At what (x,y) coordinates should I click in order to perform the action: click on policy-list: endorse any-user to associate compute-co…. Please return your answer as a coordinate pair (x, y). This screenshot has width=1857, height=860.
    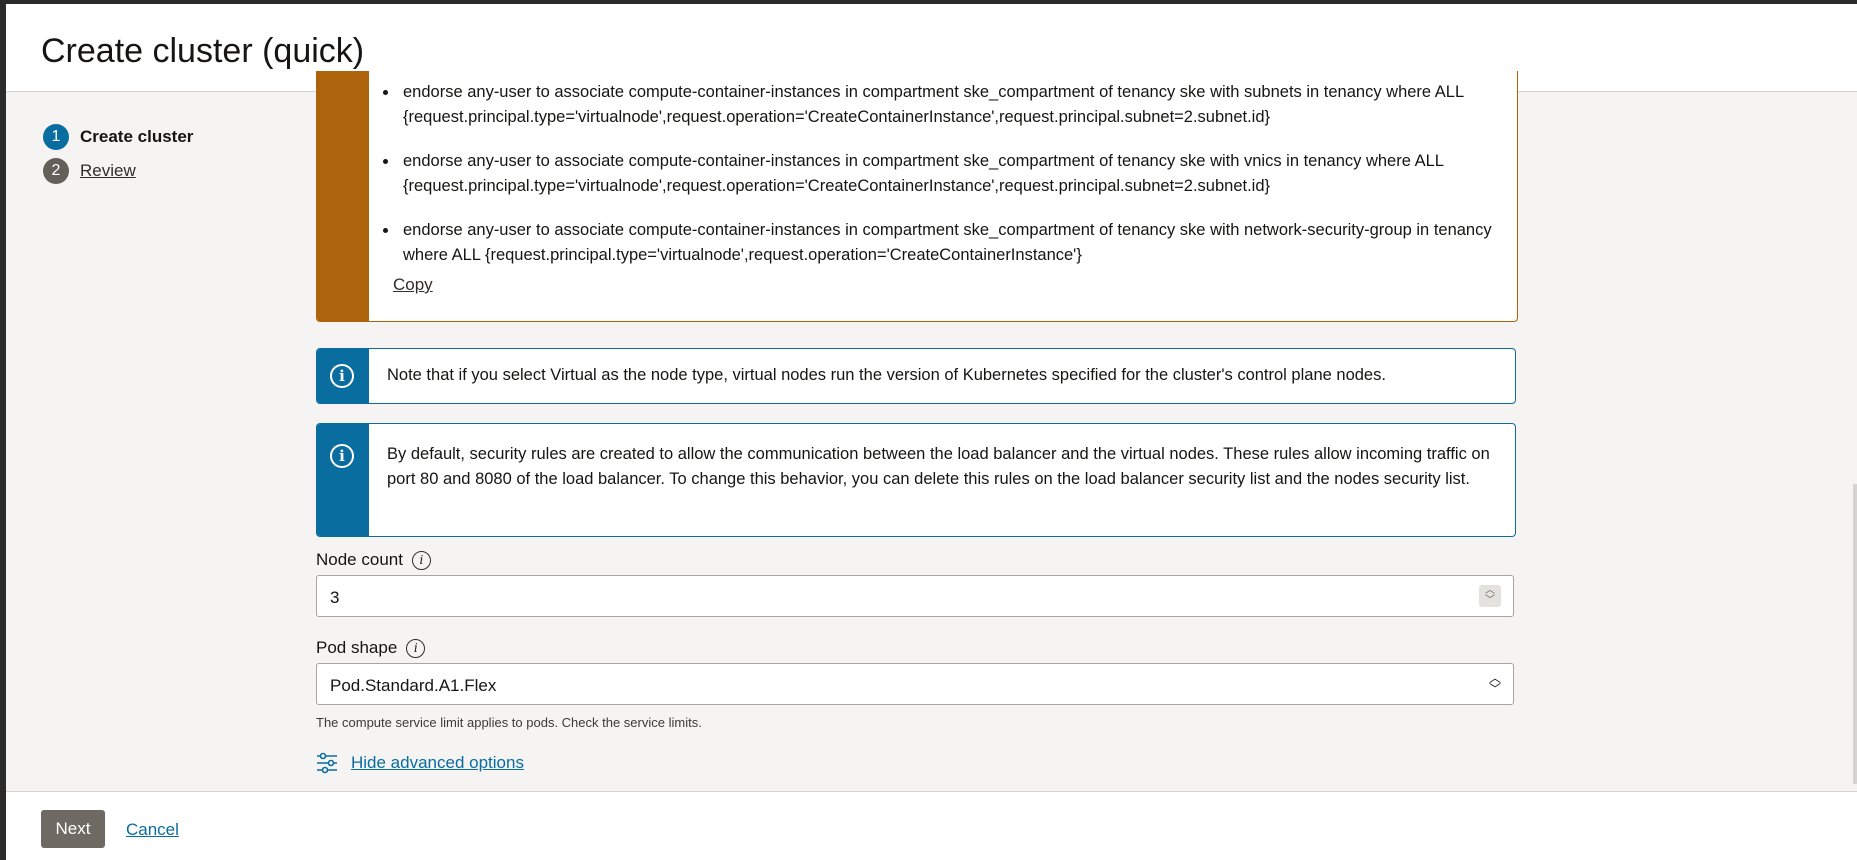
    Looking at the image, I should click on (949, 183).